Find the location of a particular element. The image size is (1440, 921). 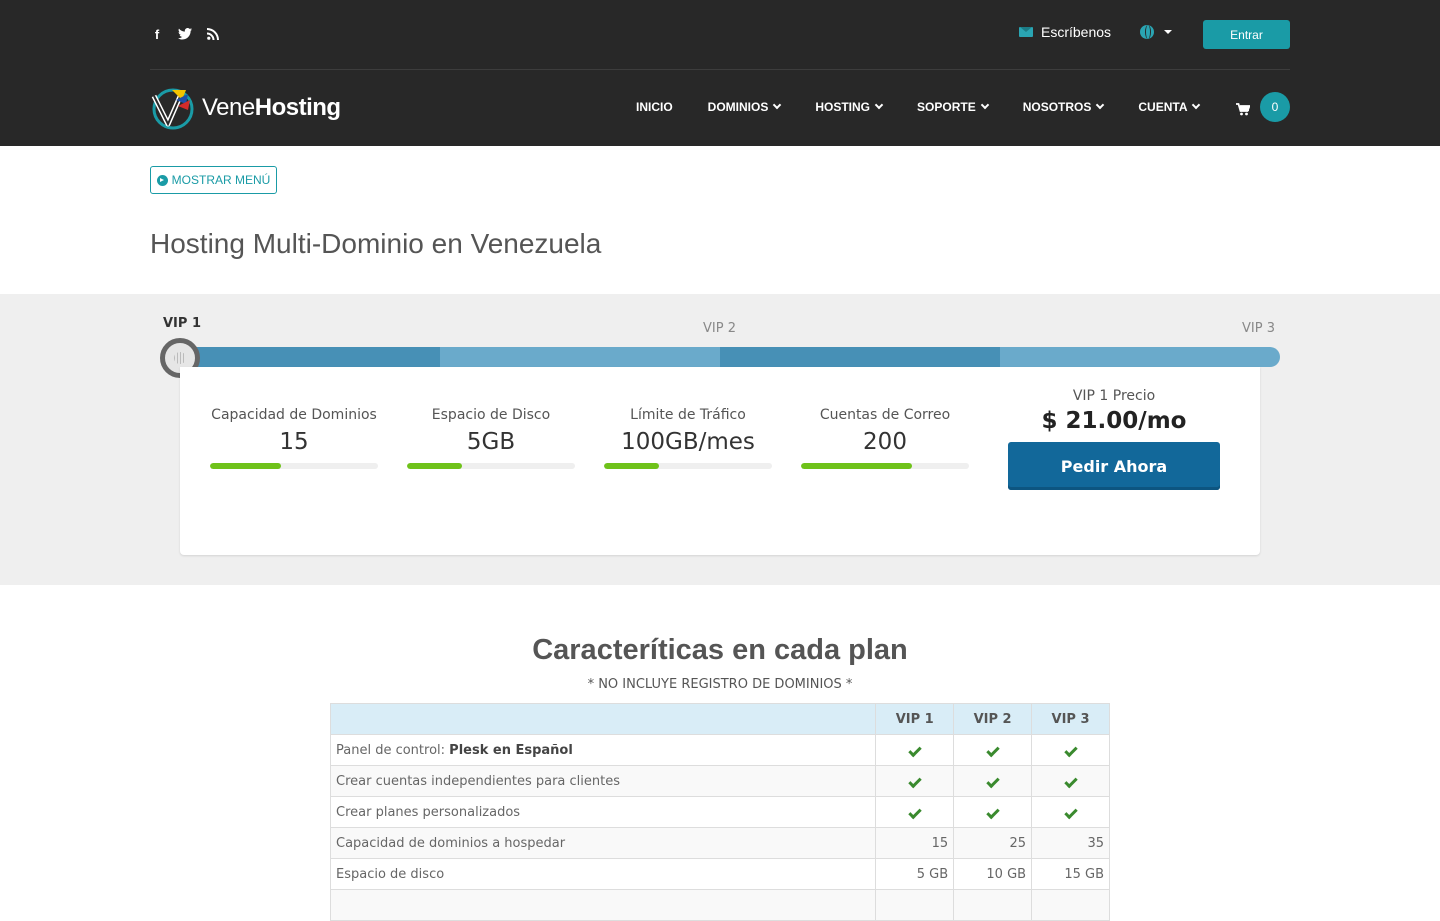

column-header: VIP 1 is located at coordinates (915, 719).